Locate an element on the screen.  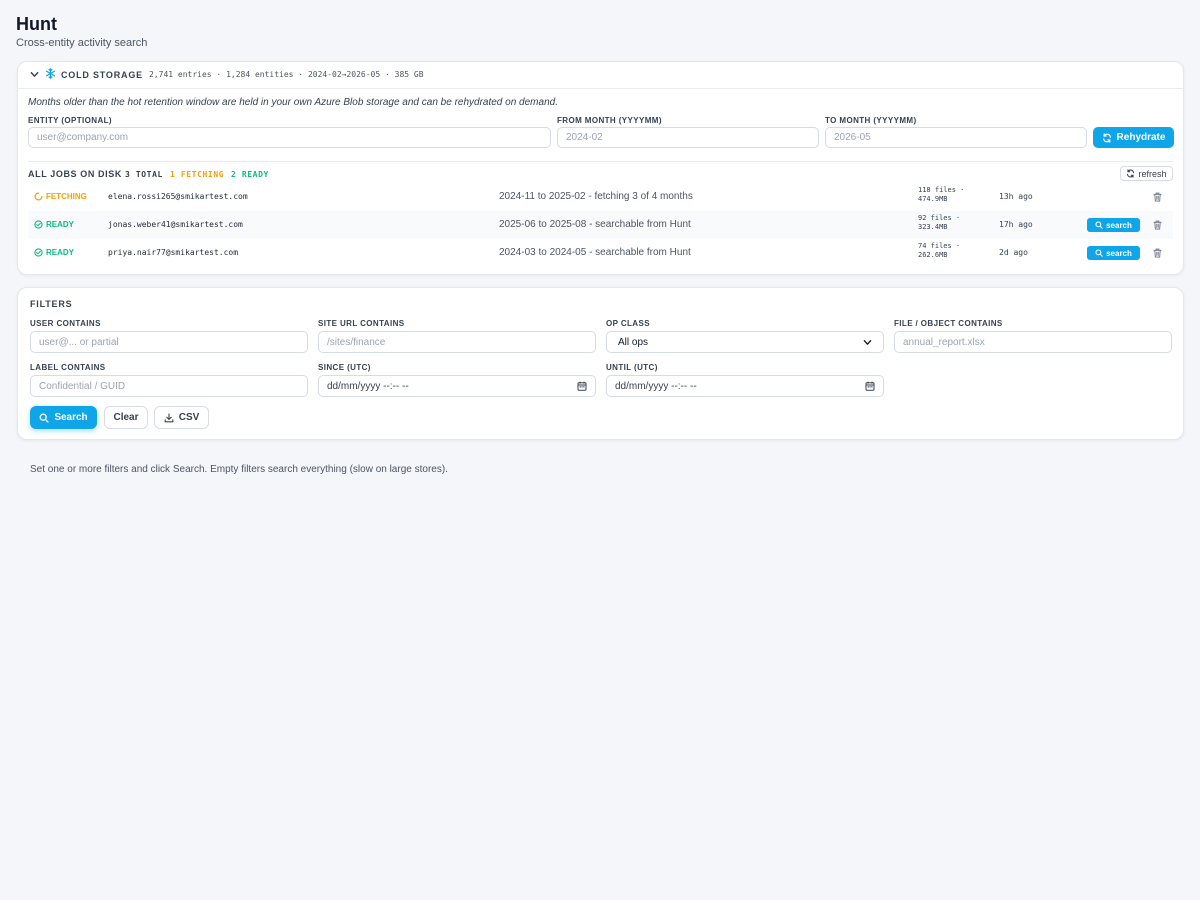
job-email: jonas.weber41@smikartest.com is located at coordinates (175, 224).